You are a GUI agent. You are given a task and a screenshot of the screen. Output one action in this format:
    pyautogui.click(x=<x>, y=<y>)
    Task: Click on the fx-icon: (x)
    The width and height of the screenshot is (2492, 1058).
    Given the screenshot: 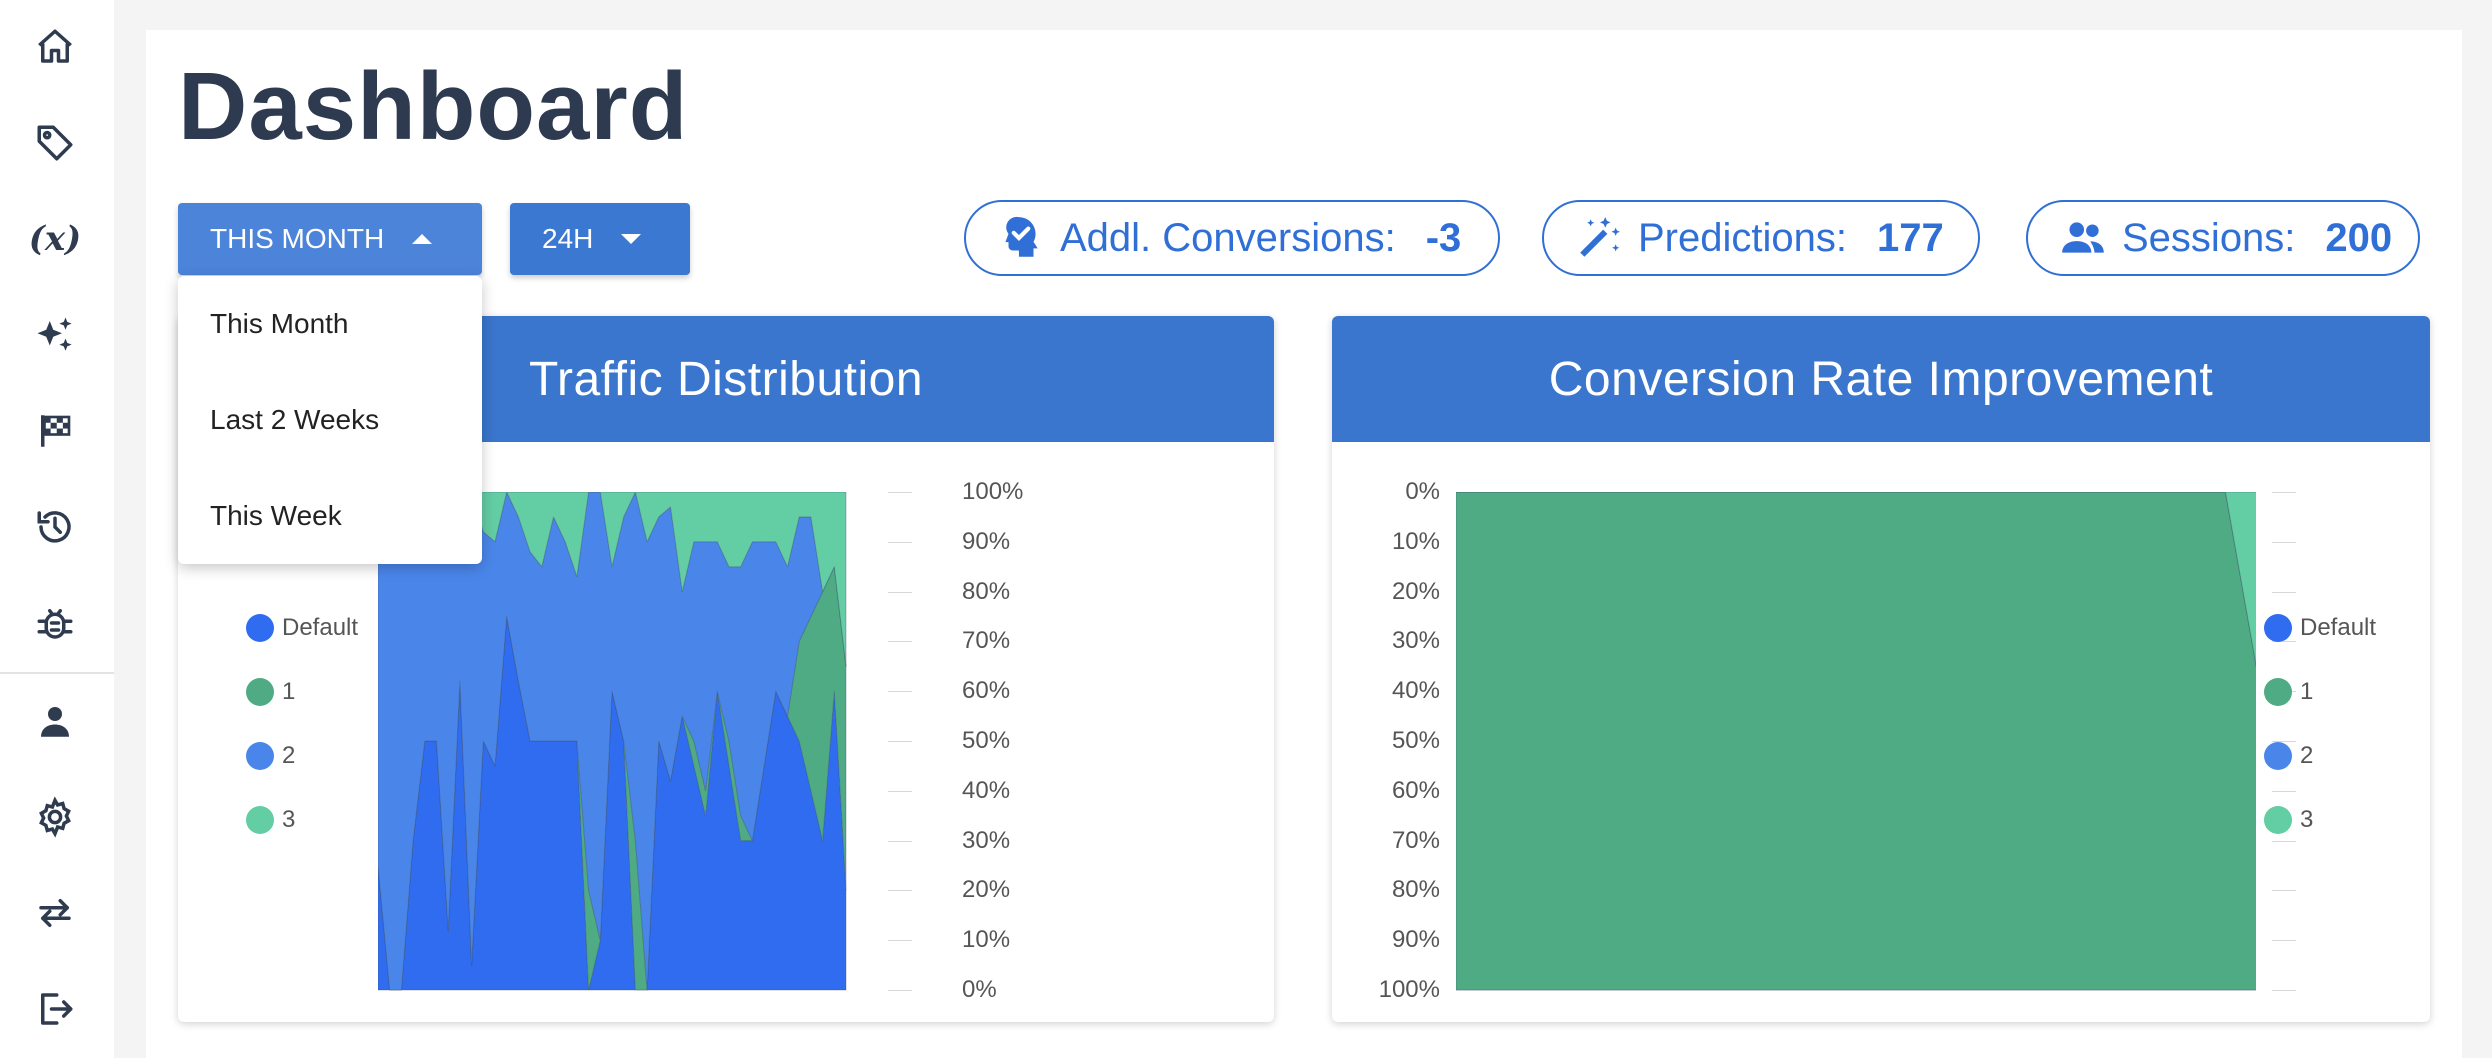 What is the action you would take?
    pyautogui.click(x=55, y=239)
    